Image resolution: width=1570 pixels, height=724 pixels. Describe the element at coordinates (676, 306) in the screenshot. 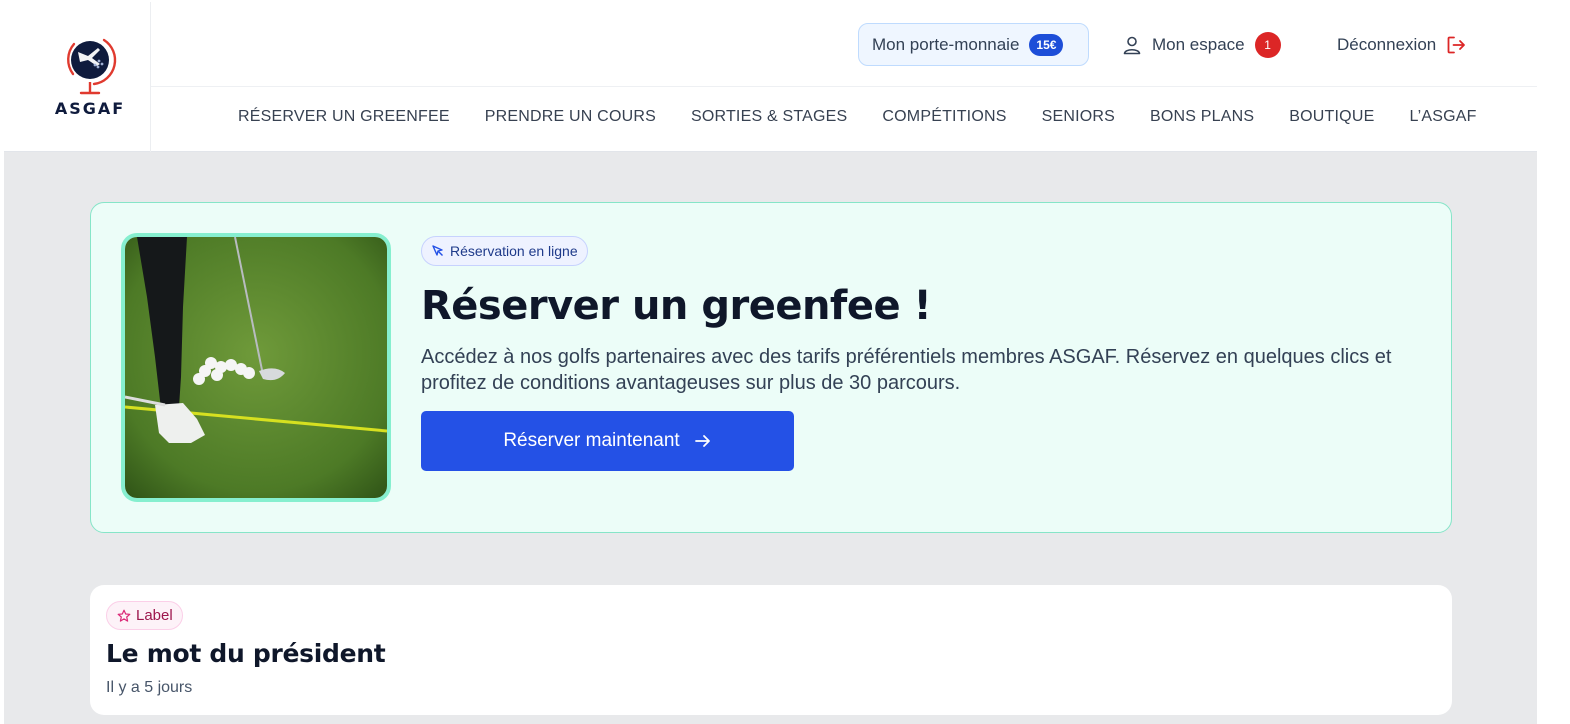

I see `hero-title: Réserver un greenfee !` at that location.